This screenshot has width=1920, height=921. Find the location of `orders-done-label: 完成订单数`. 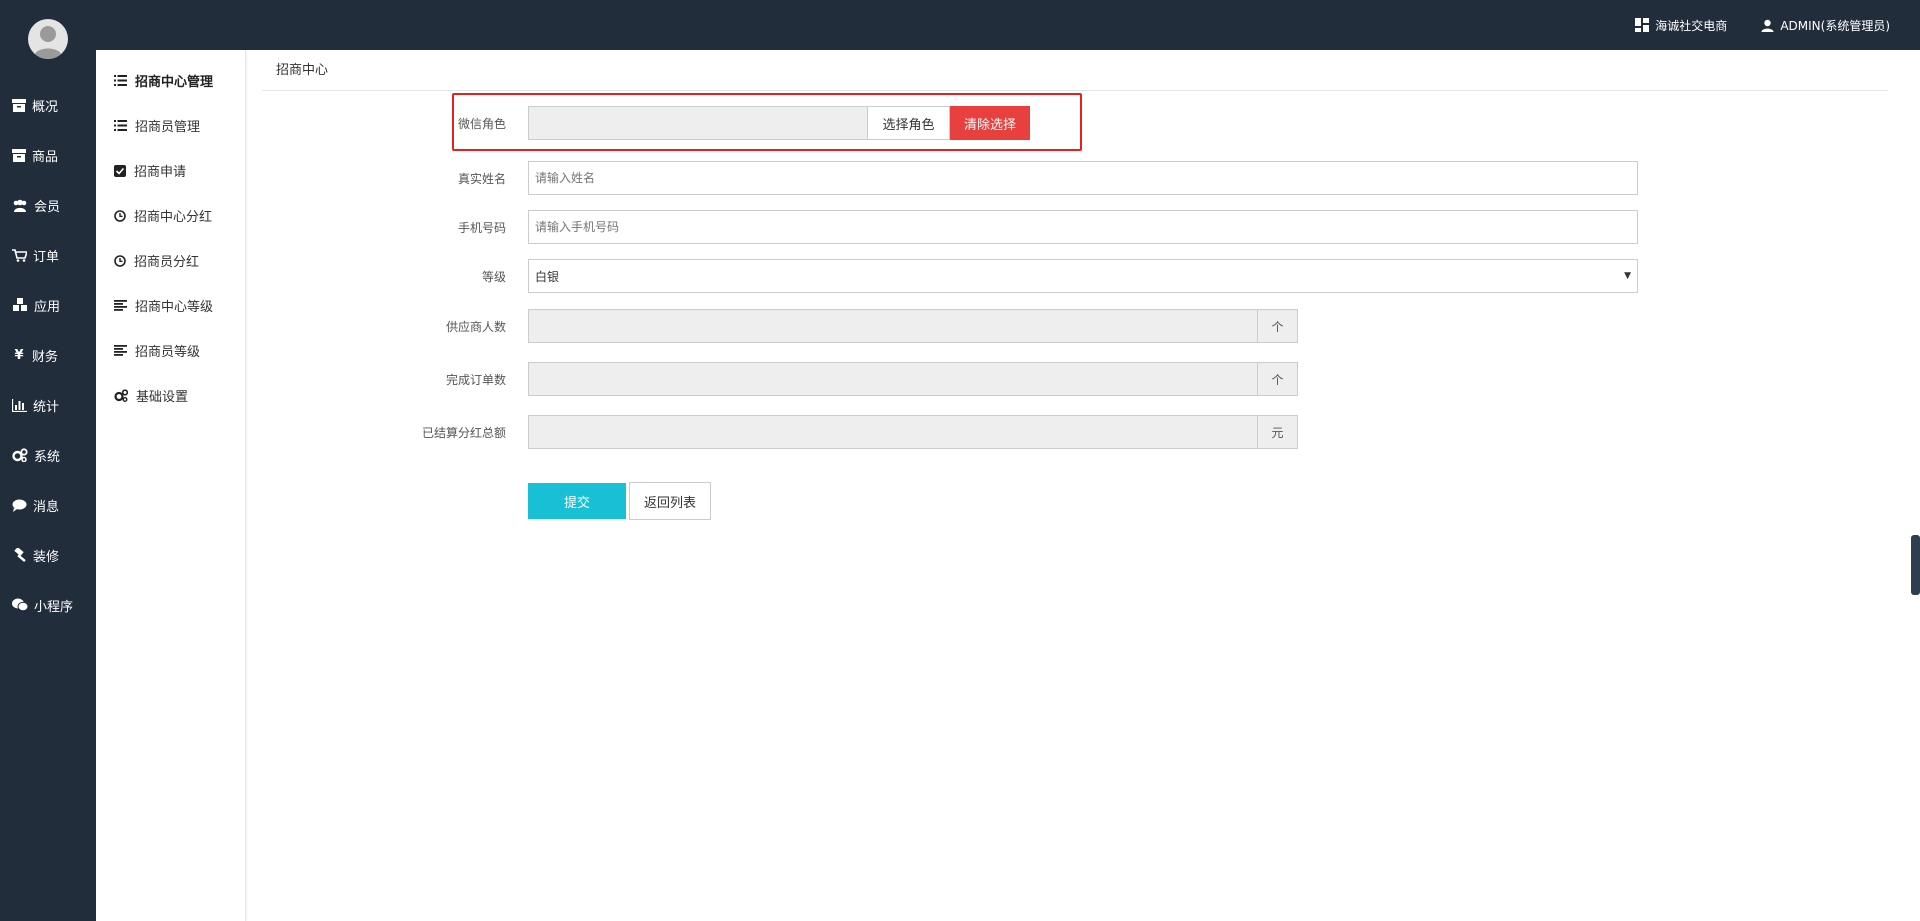

orders-done-label: 完成订单数 is located at coordinates (475, 379).